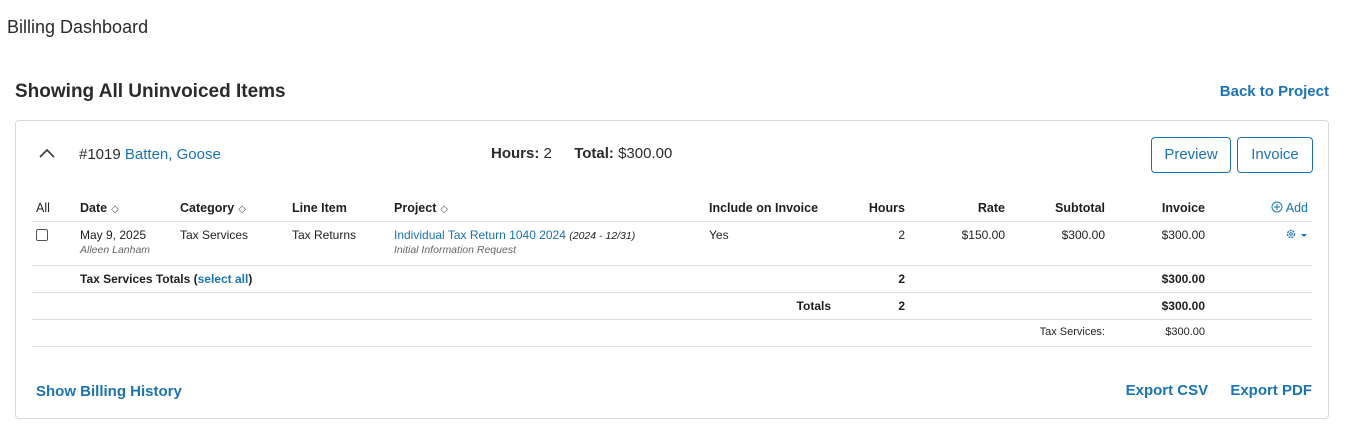  I want to click on row-subtotal: $300.00, so click(1059, 243).